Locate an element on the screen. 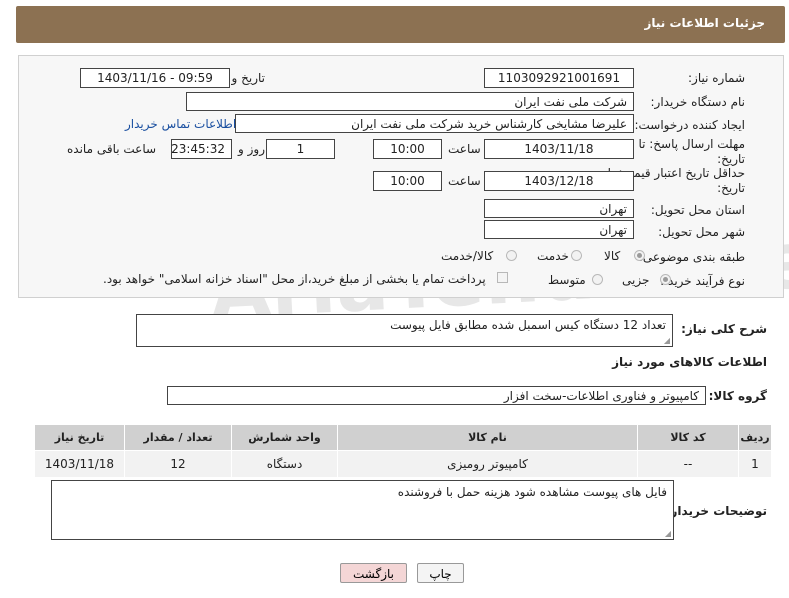 The image size is (789, 598). cell-item-code: -- is located at coordinates (688, 464).